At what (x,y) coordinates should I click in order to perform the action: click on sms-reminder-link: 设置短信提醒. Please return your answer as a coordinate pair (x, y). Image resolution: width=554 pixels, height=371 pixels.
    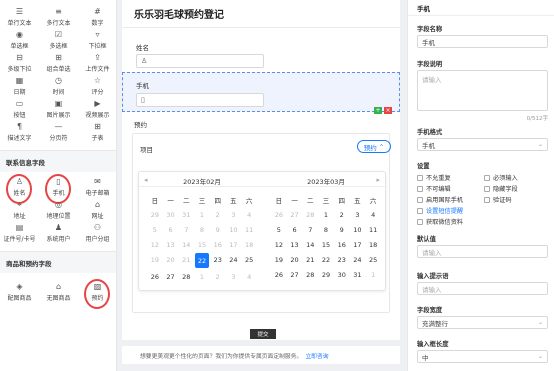
    Looking at the image, I should click on (440, 210).